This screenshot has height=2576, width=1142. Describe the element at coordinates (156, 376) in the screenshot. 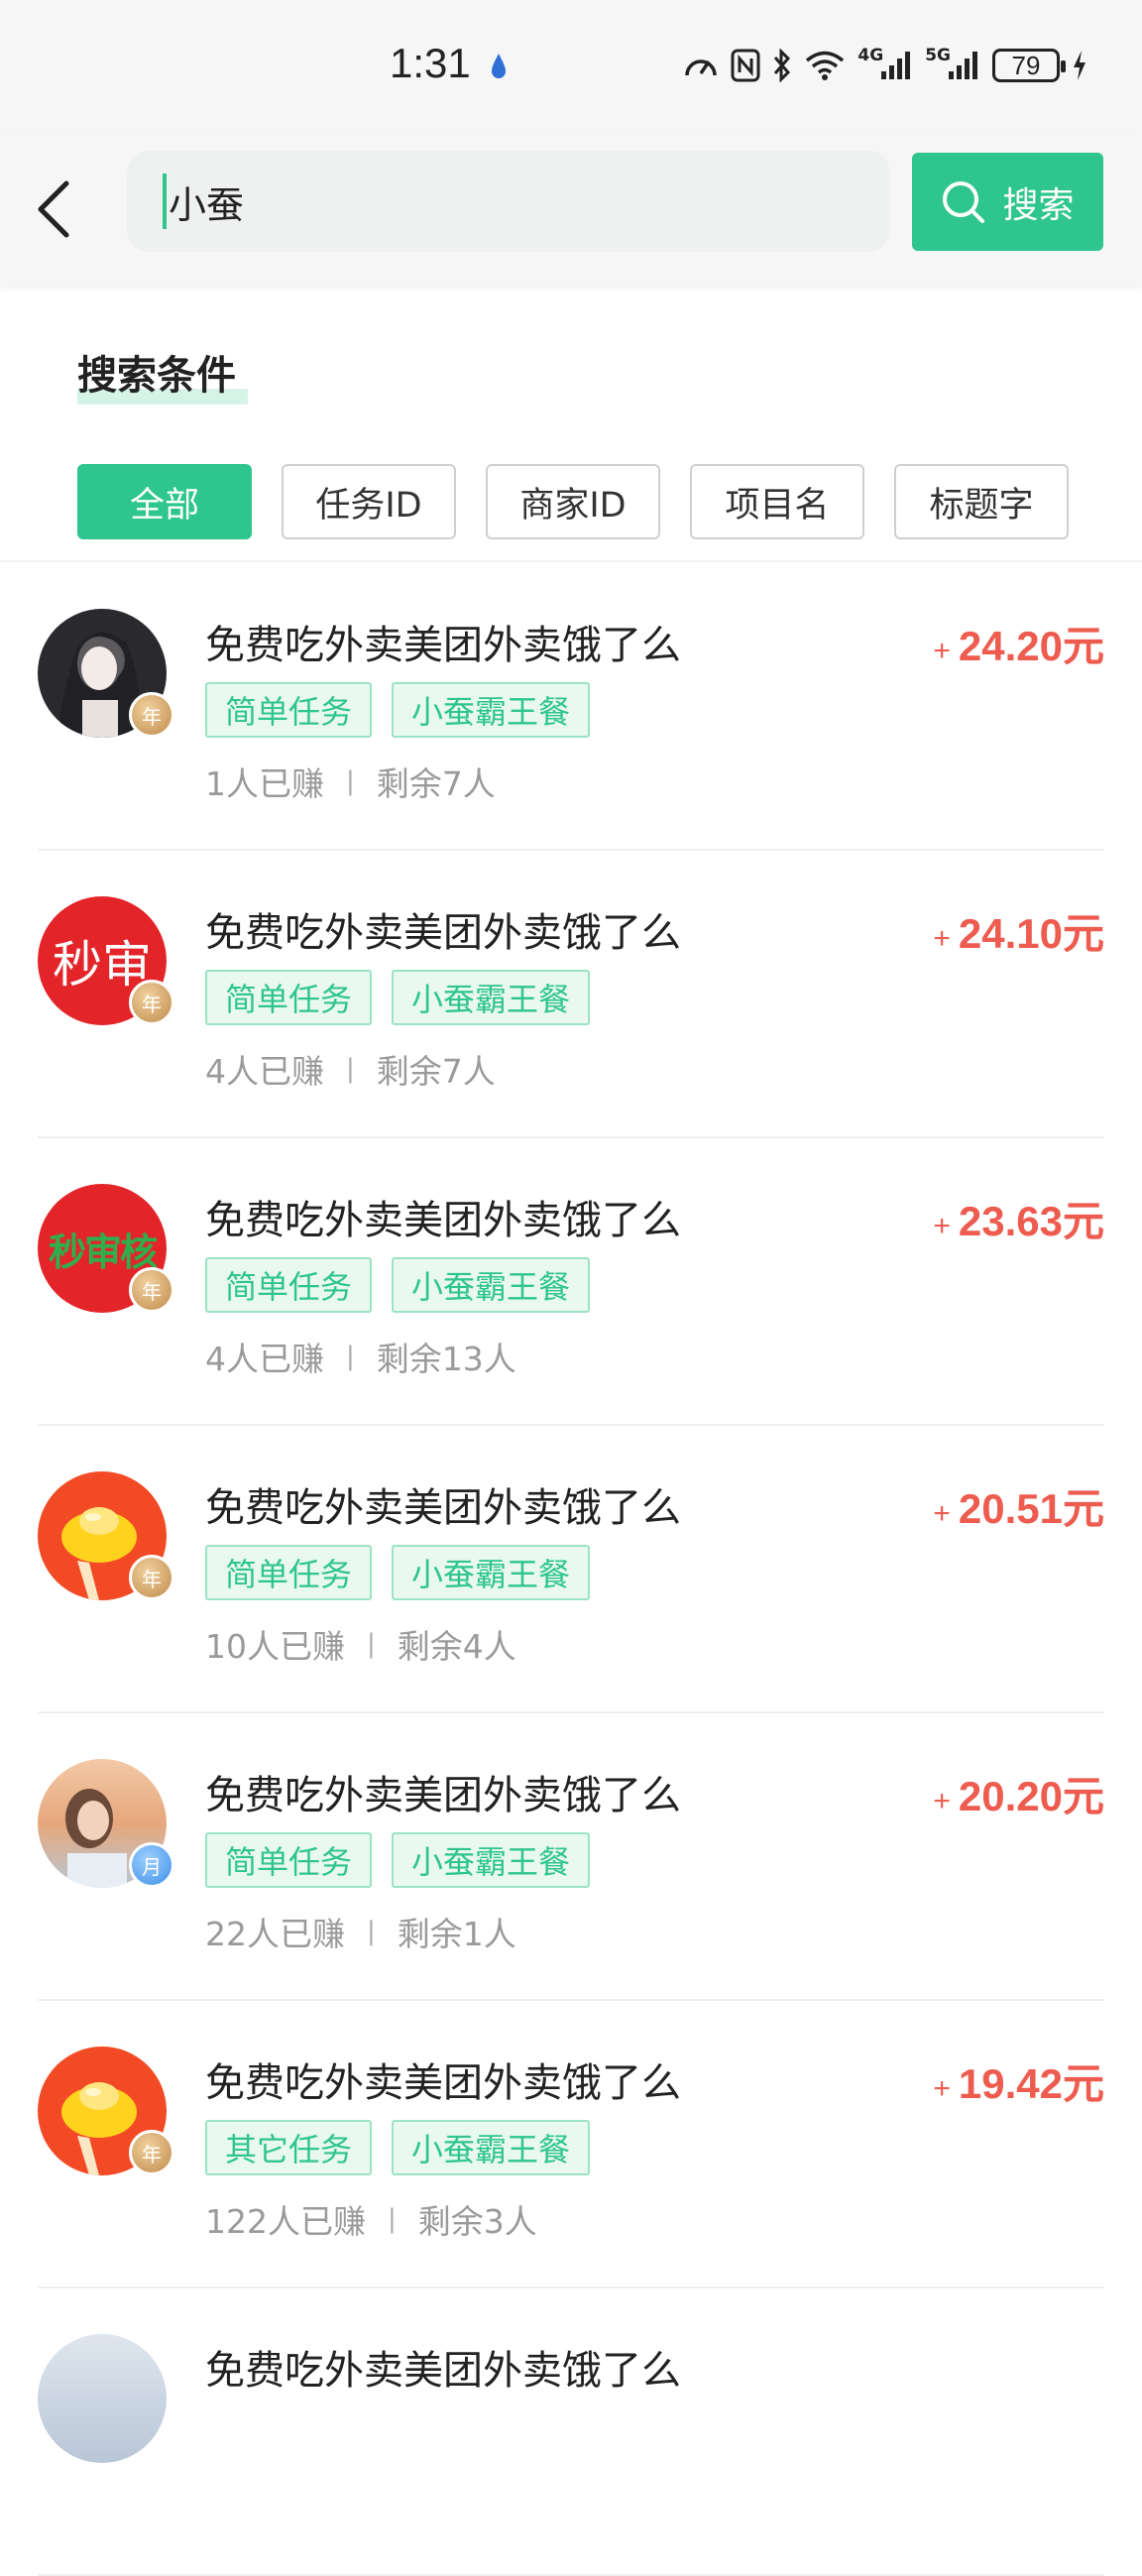

I see `filter-title: 搜索条件` at that location.